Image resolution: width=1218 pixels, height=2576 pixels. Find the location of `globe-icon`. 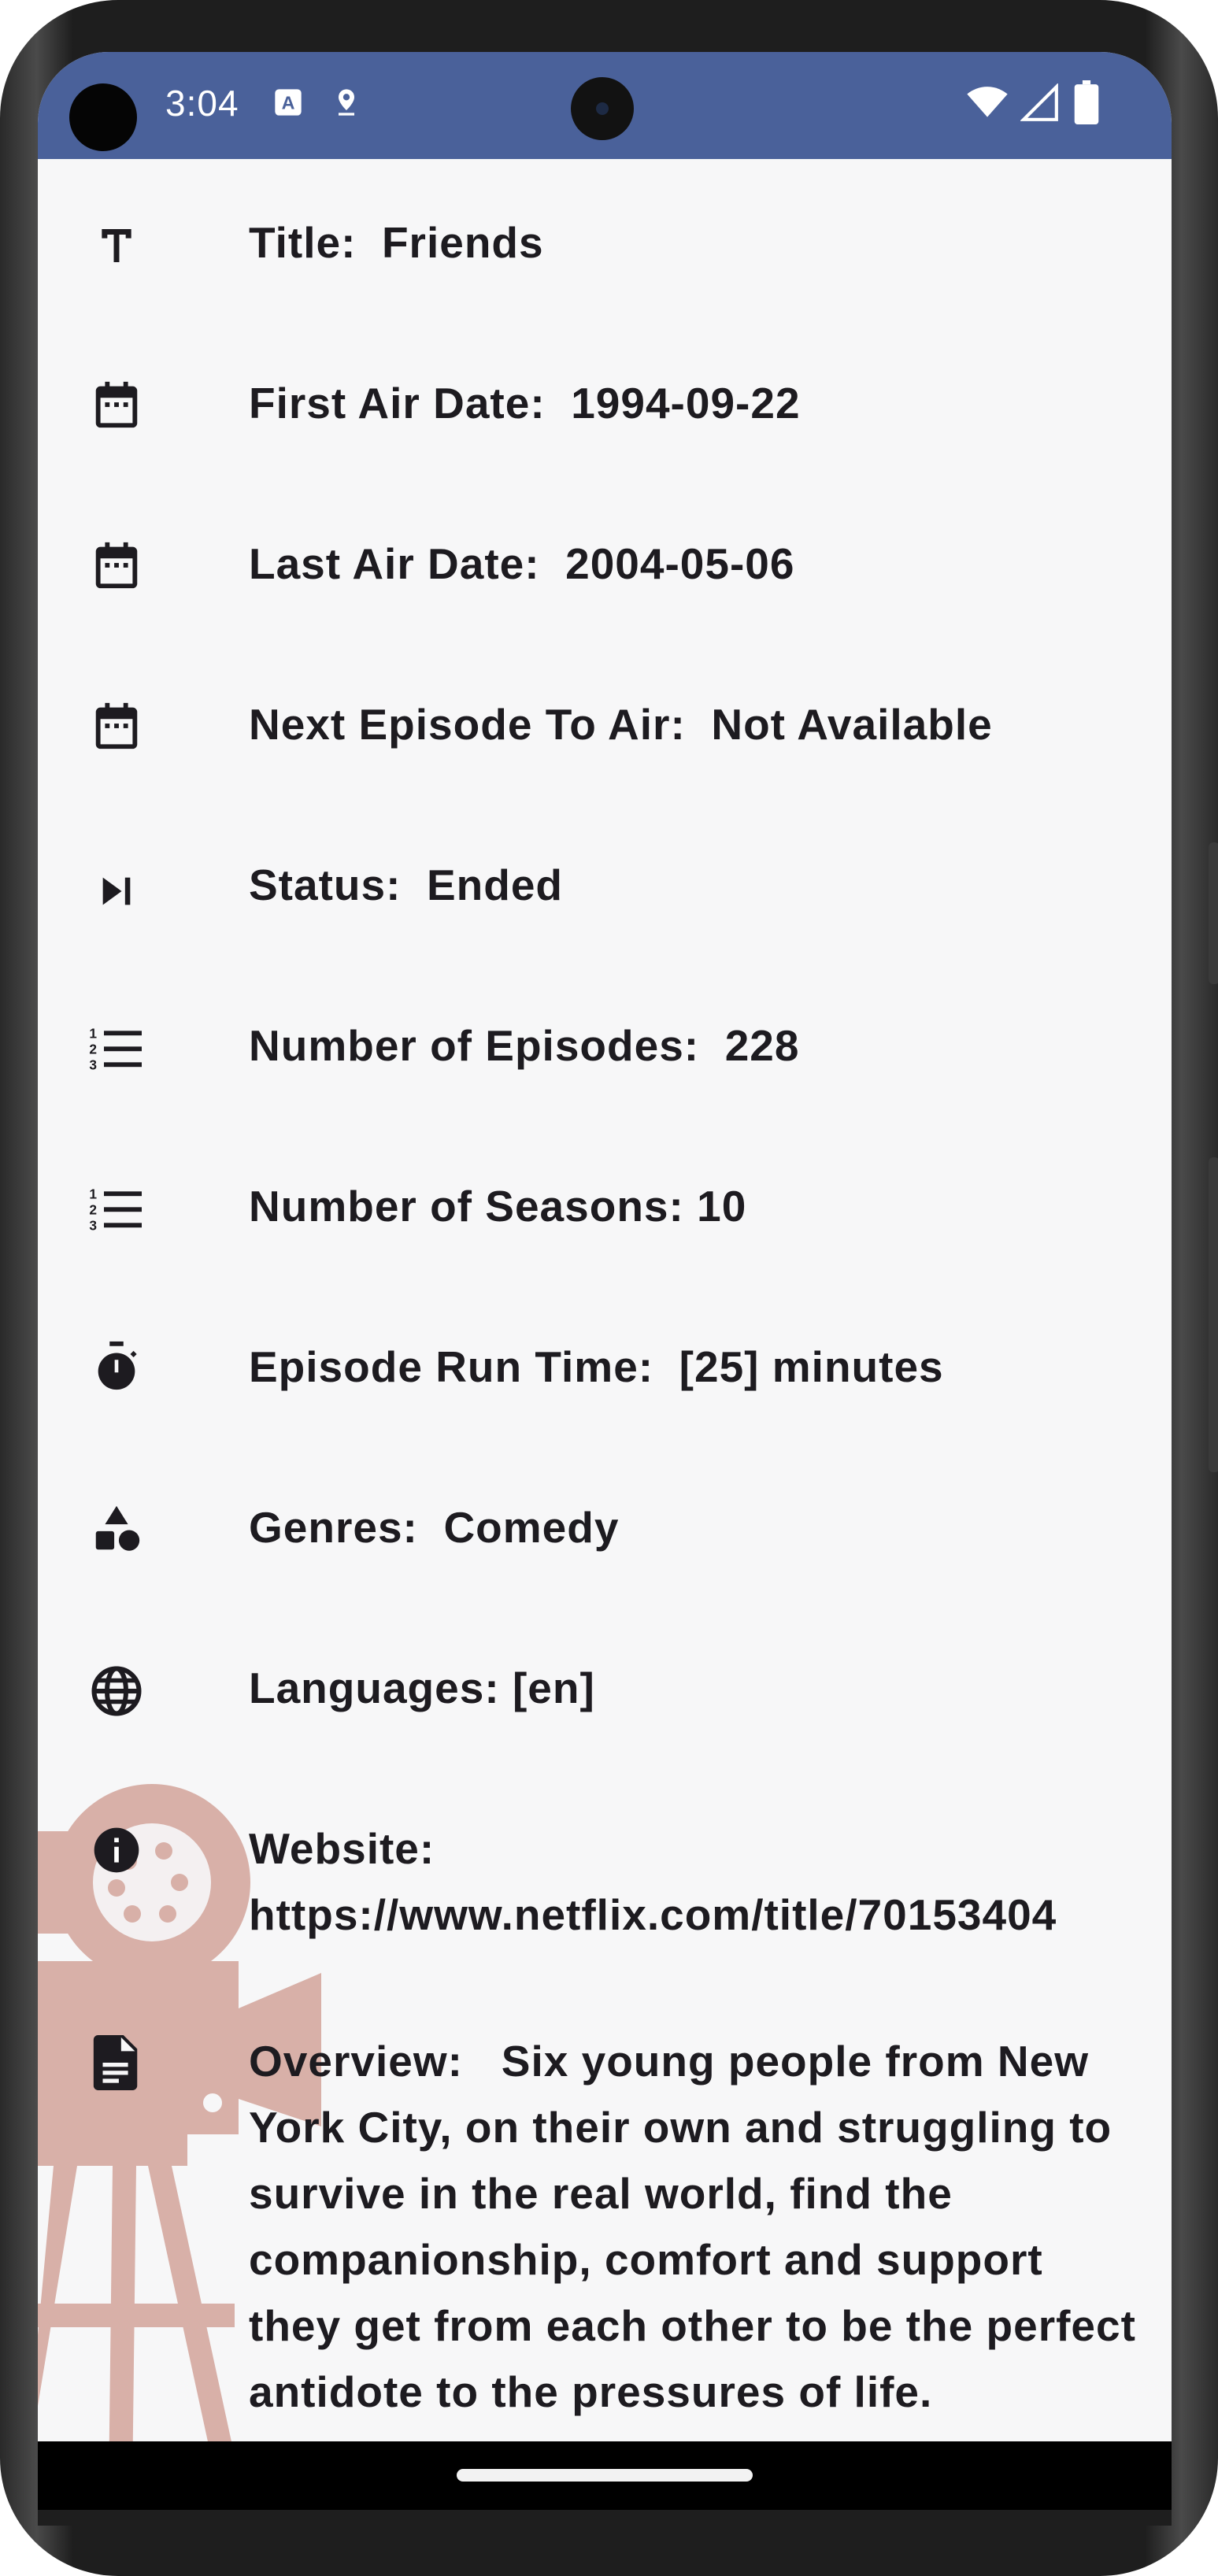

globe-icon is located at coordinates (116, 1691).